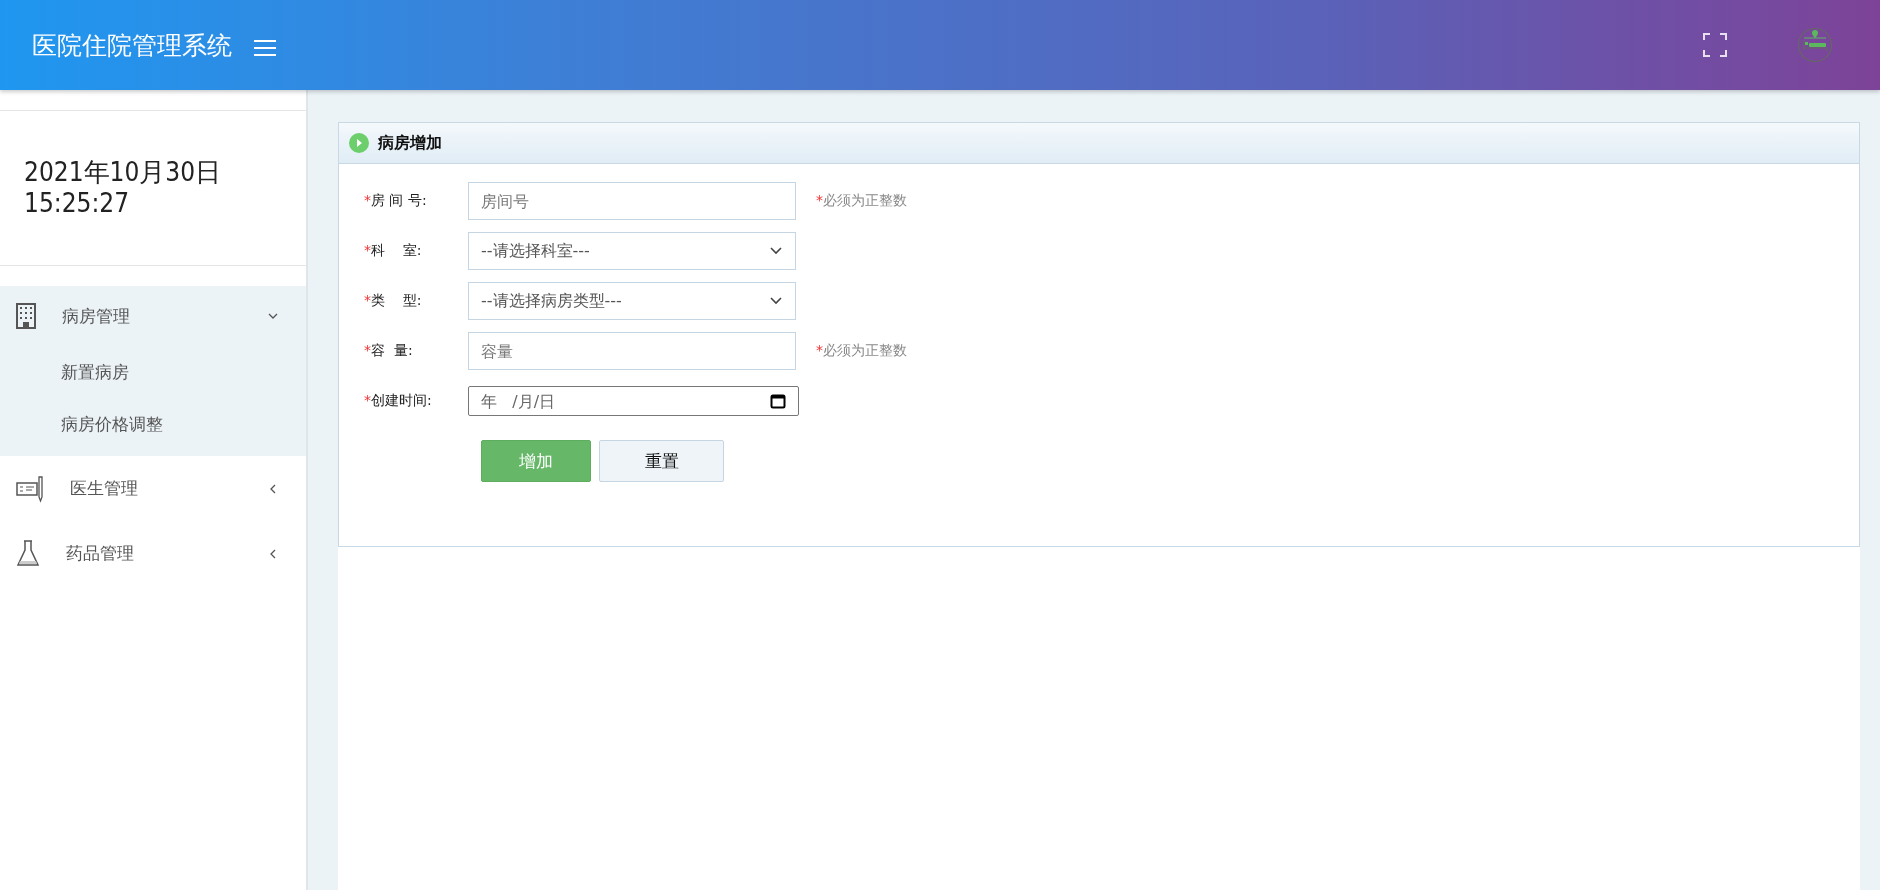  What do you see at coordinates (28, 553) in the screenshot?
I see `flask-icon` at bounding box center [28, 553].